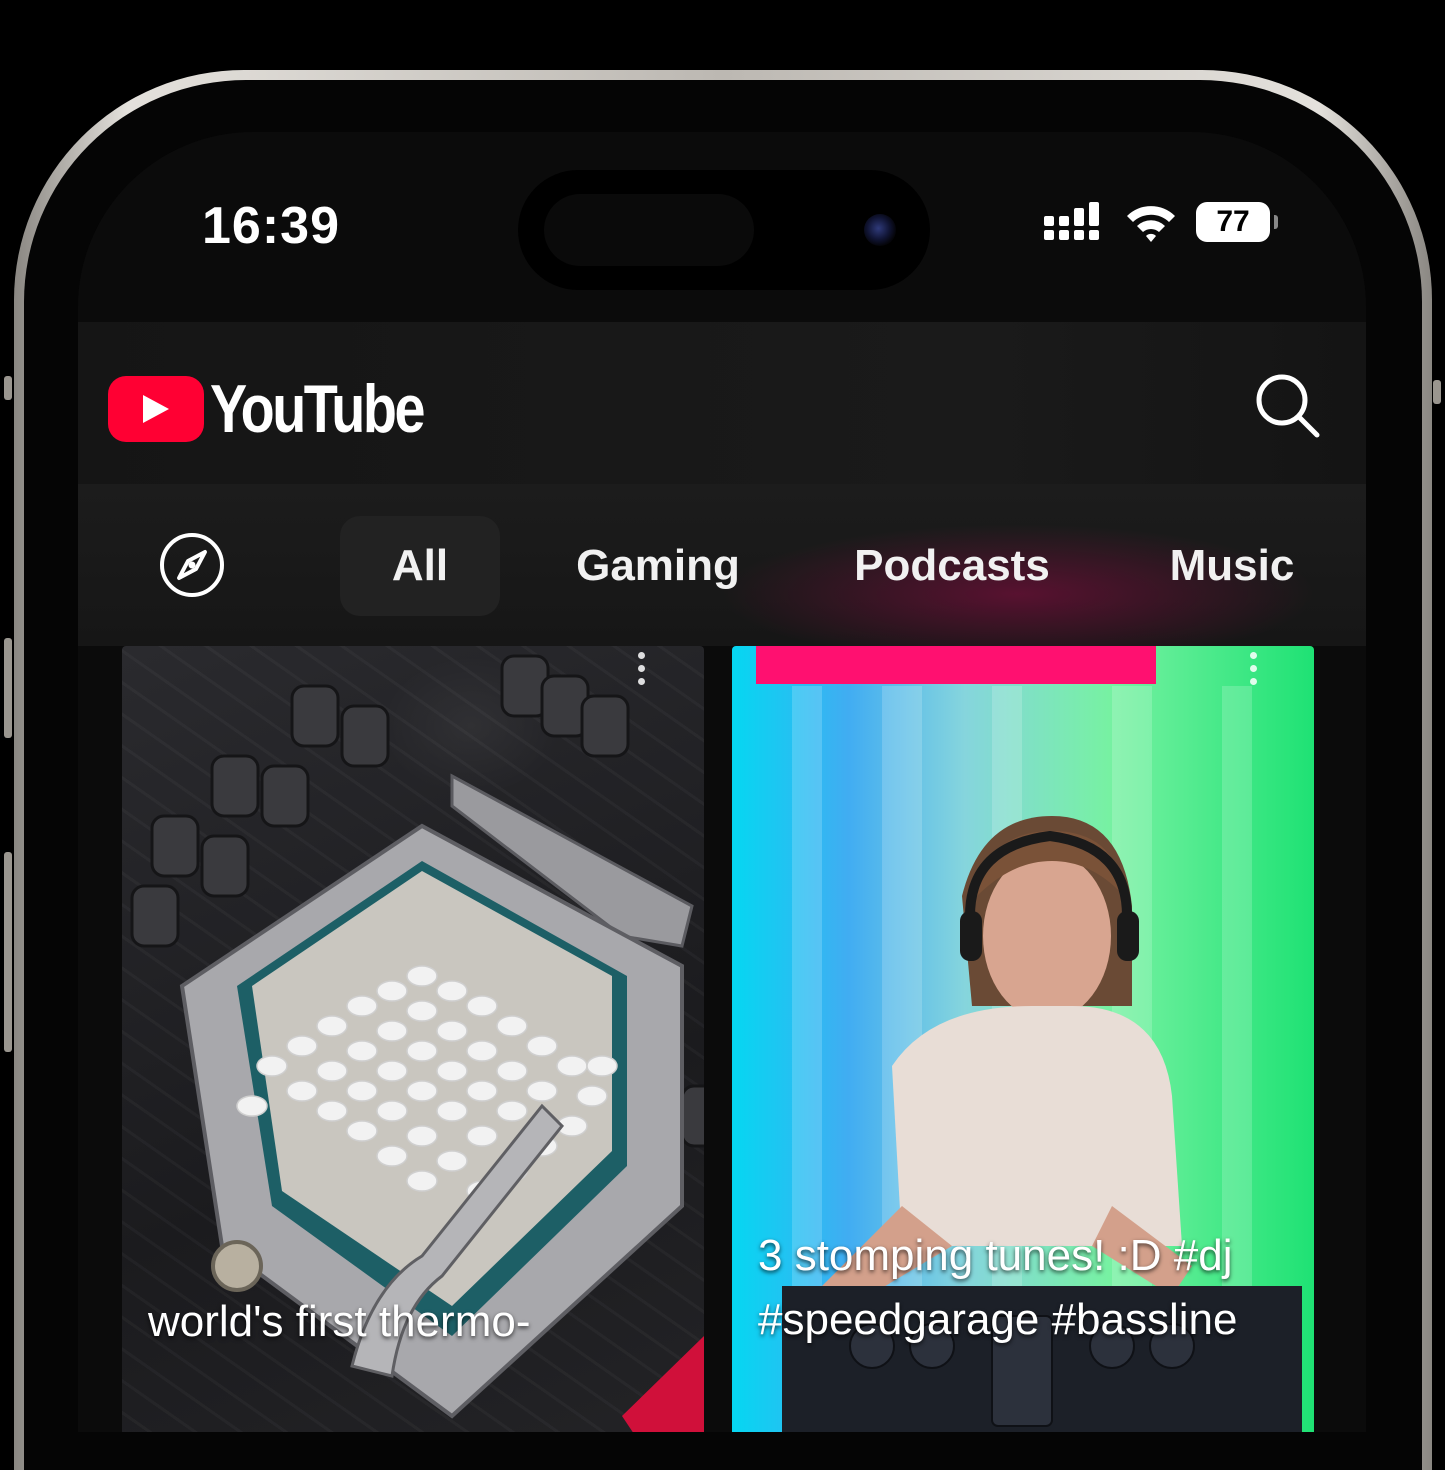 Image resolution: width=1445 pixels, height=1470 pixels. I want to click on status-time: 16:39, so click(271, 226).